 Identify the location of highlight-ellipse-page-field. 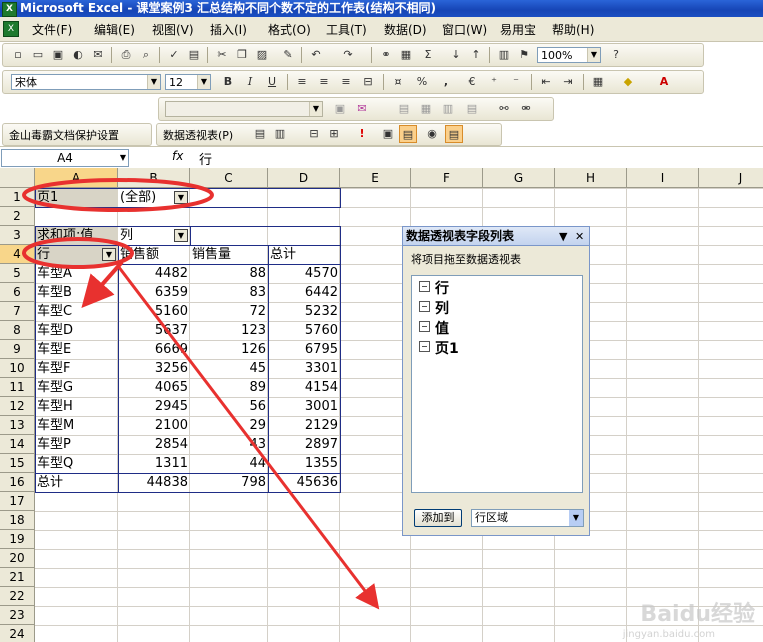
(118, 195).